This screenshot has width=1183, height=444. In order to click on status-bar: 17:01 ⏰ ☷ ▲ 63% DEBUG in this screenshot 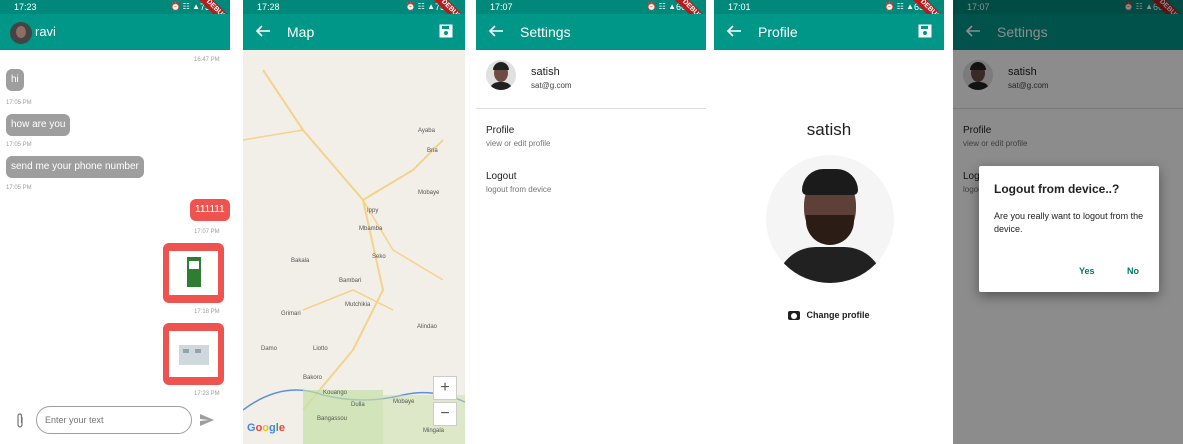, I will do `click(829, 17)`.